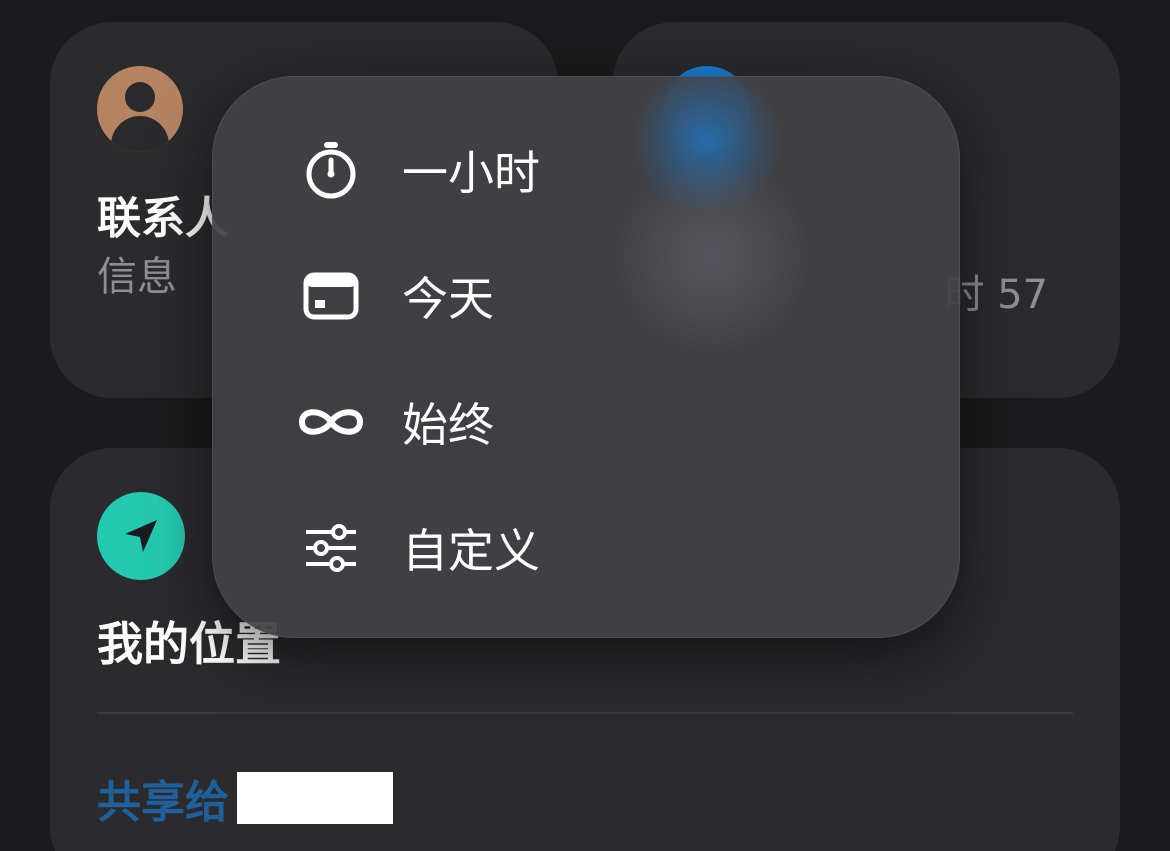  What do you see at coordinates (163, 218) in the screenshot?
I see `contact-title: 联系人` at bounding box center [163, 218].